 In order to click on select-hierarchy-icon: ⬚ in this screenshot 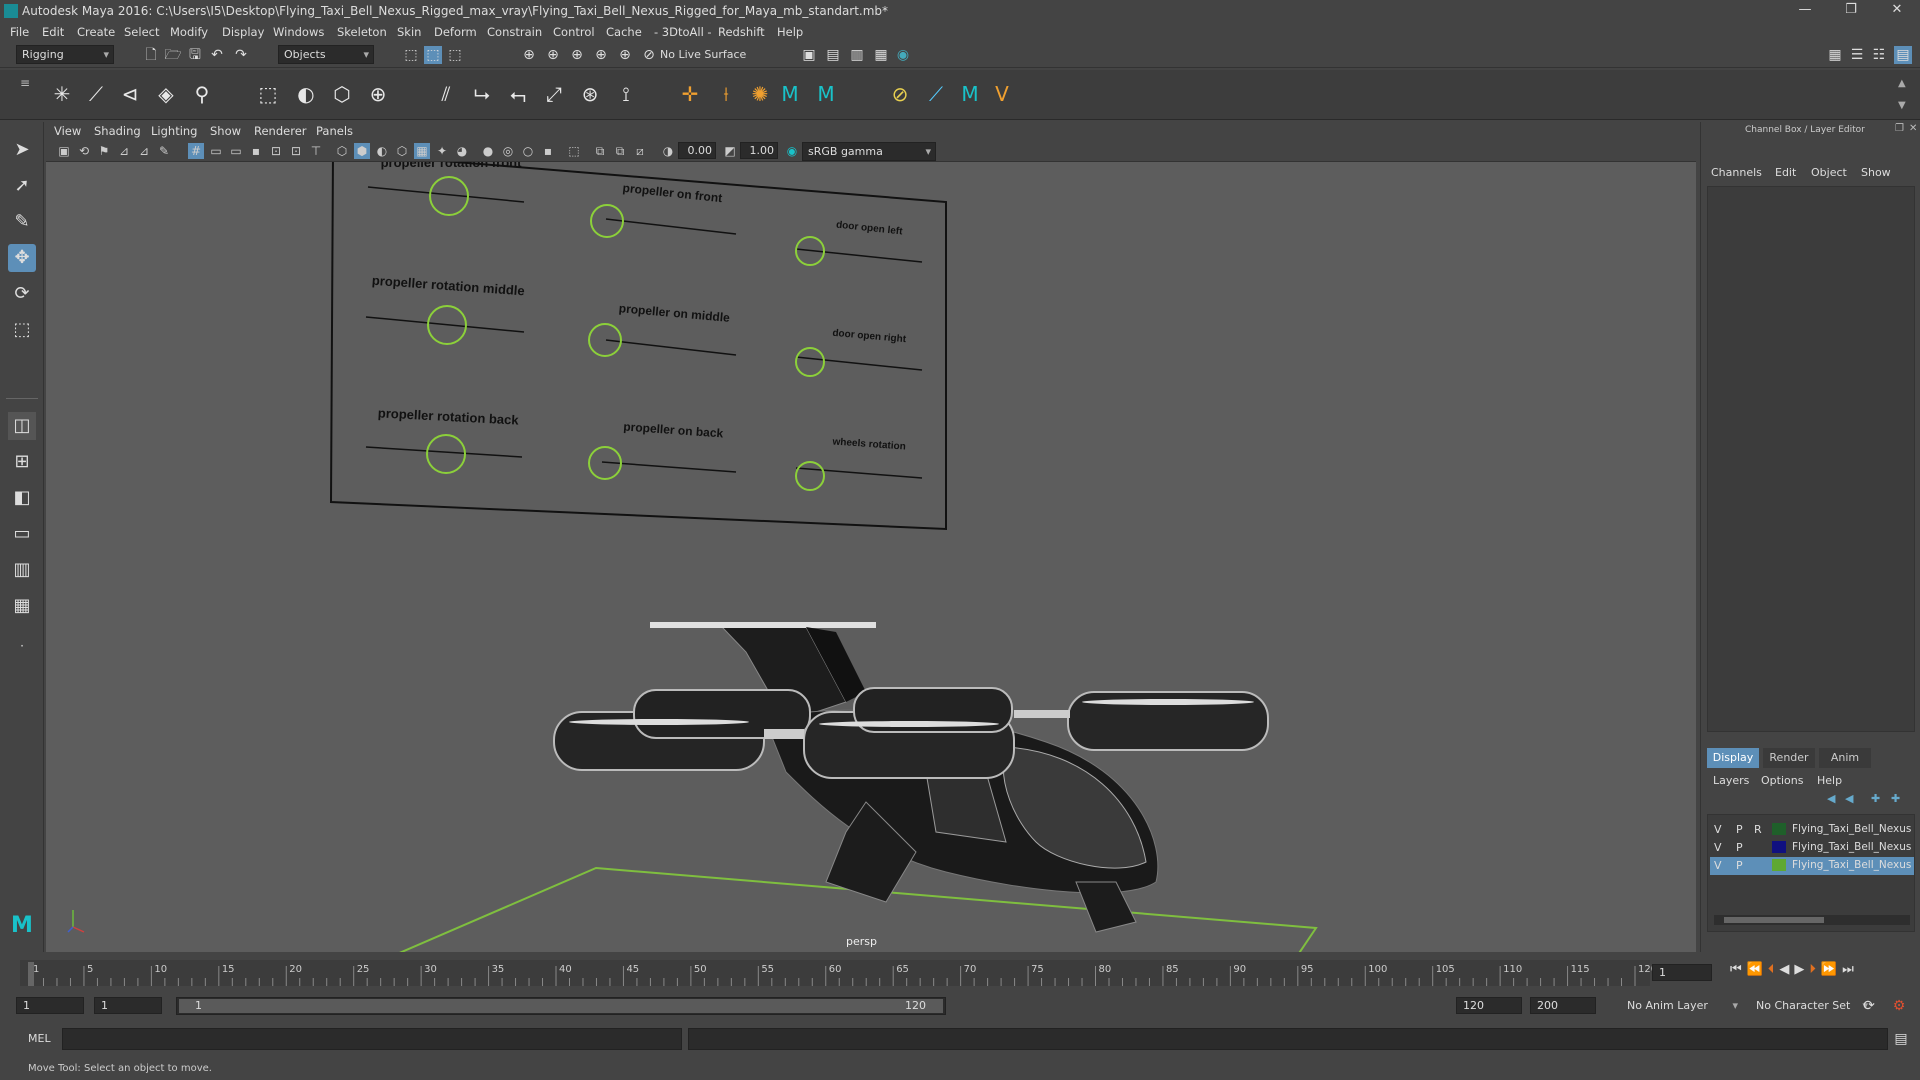, I will do `click(411, 55)`.